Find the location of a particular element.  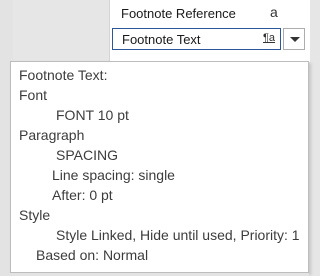

style-heading: Style is located at coordinates (35, 215).